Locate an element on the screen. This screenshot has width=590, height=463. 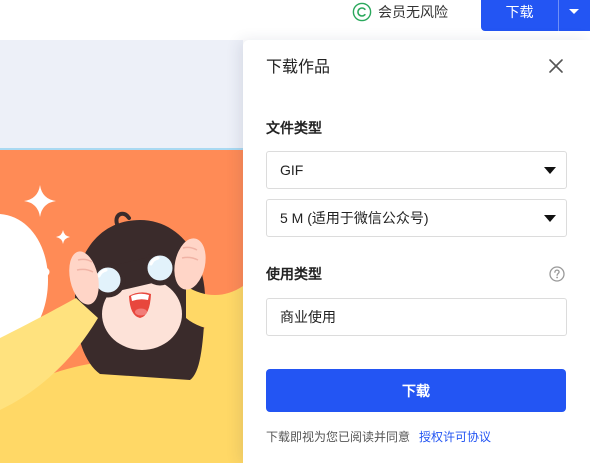
agreement-notice: 下载即视为您已阅读并同意 授权许可协议 is located at coordinates (378, 437).